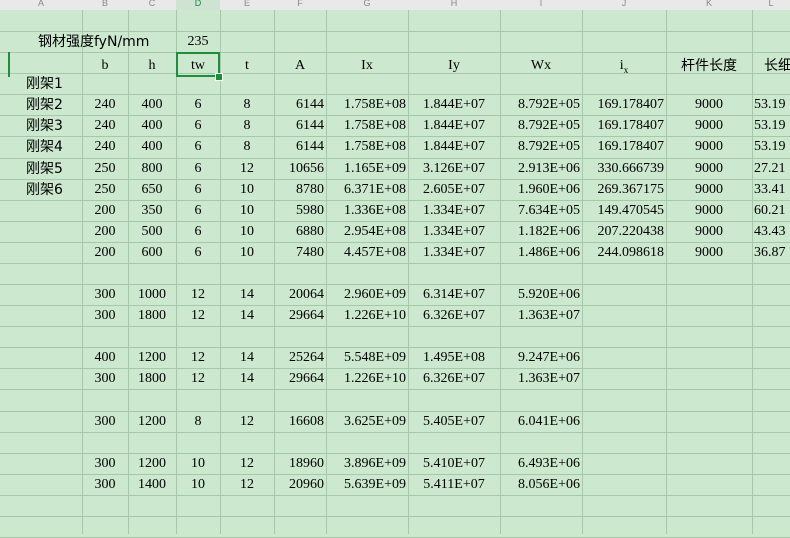  Describe the element at coordinates (105, 5) in the screenshot. I see `column-header-b: B` at that location.